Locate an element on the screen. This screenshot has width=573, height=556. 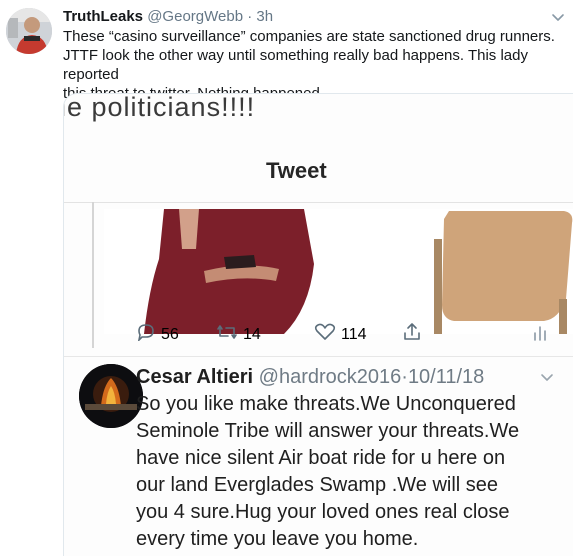
tweet-header: TruthLeaks @GeorgWebb · 3h is located at coordinates (168, 16).